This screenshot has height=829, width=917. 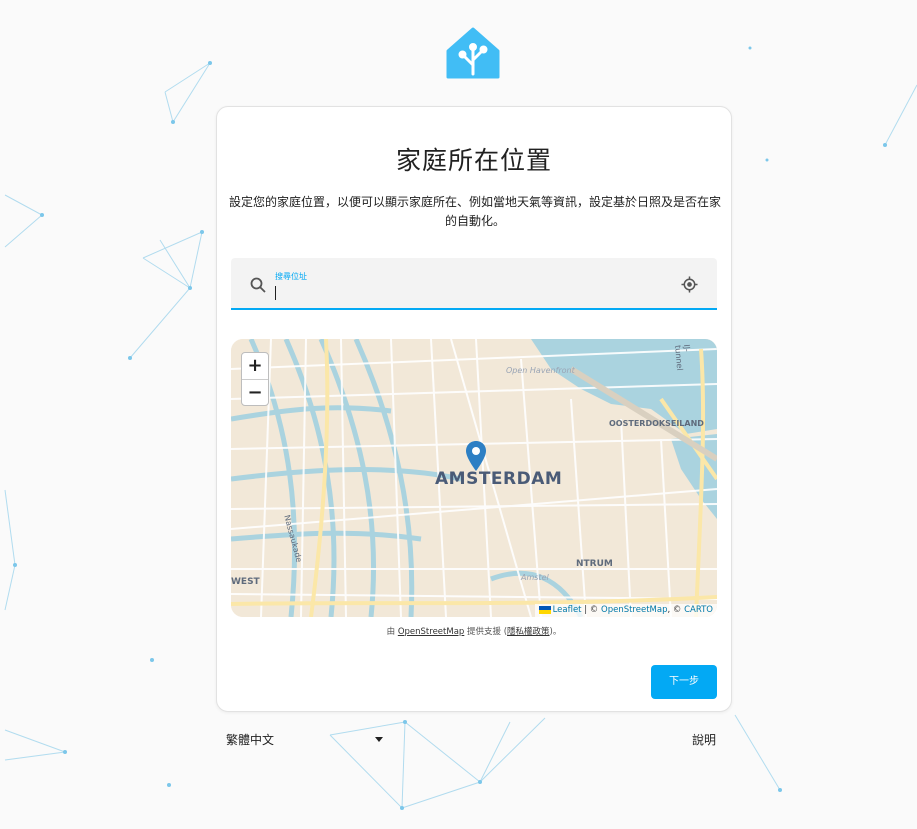 I want to click on osm-link: OpenStreetMap, so click(x=431, y=632).